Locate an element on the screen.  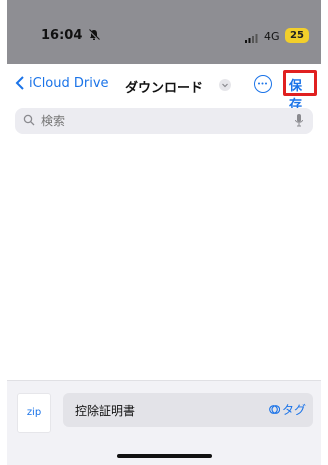
tag-label: タグ is located at coordinates (294, 410).